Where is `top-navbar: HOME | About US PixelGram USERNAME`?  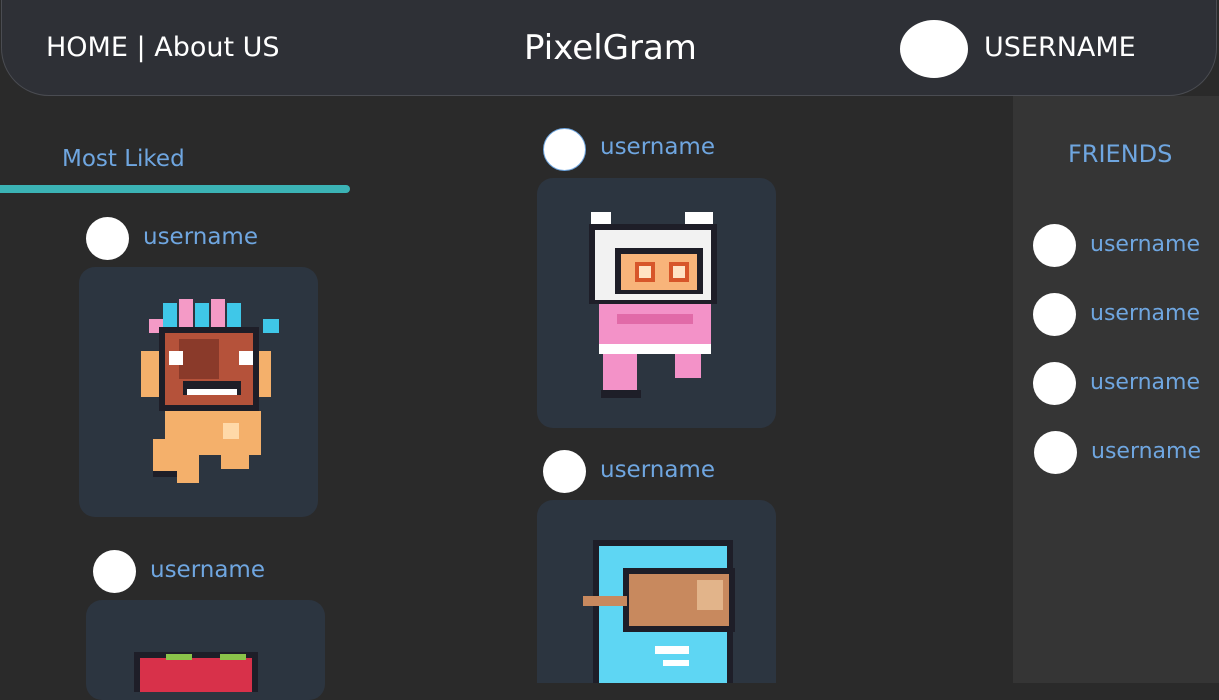 top-navbar: HOME | About US PixelGram USERNAME is located at coordinates (609, 48).